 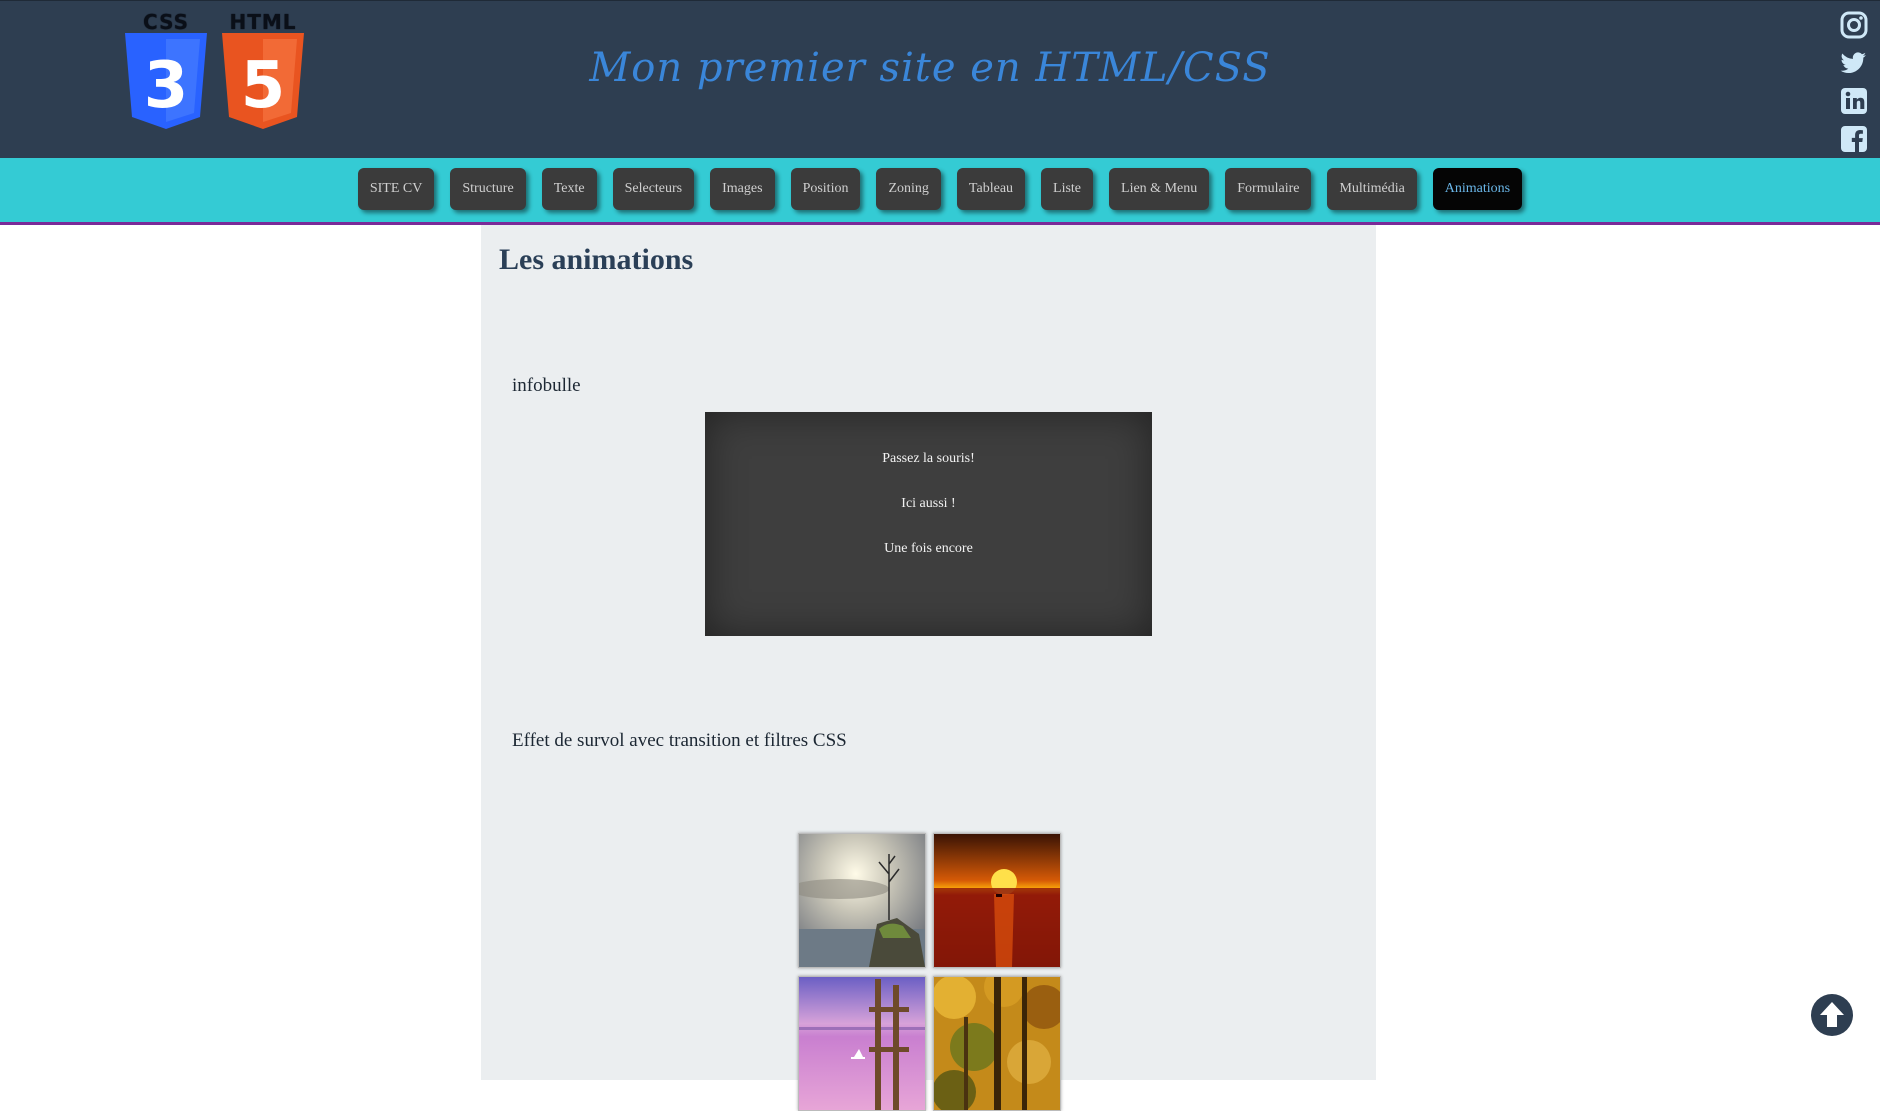 What do you see at coordinates (546, 385) in the screenshot?
I see `tooltip-section-label: infobulle` at bounding box center [546, 385].